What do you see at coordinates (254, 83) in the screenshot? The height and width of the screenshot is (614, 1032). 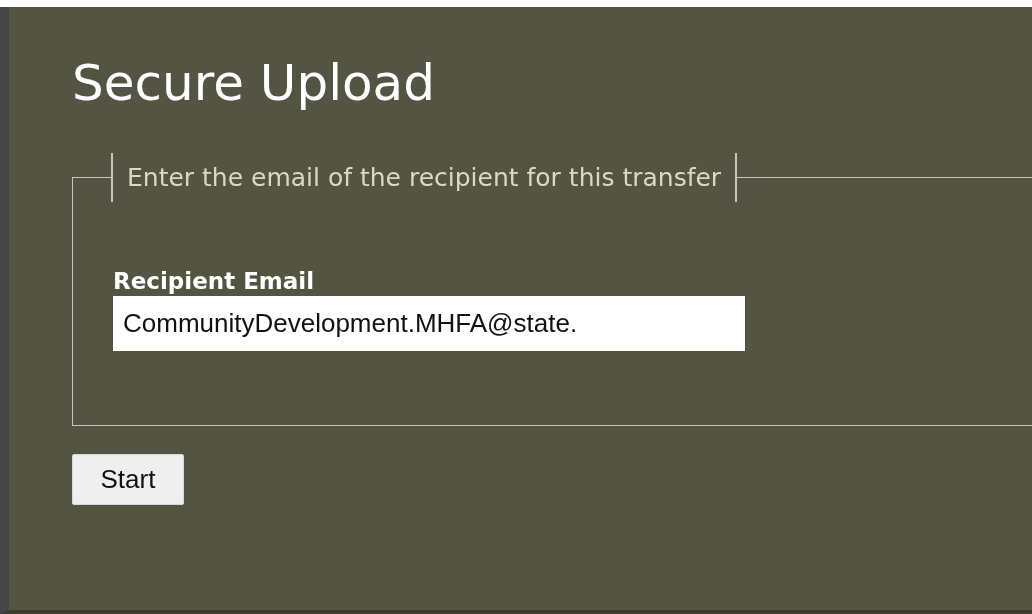 I see `page-title: Secure Upload` at bounding box center [254, 83].